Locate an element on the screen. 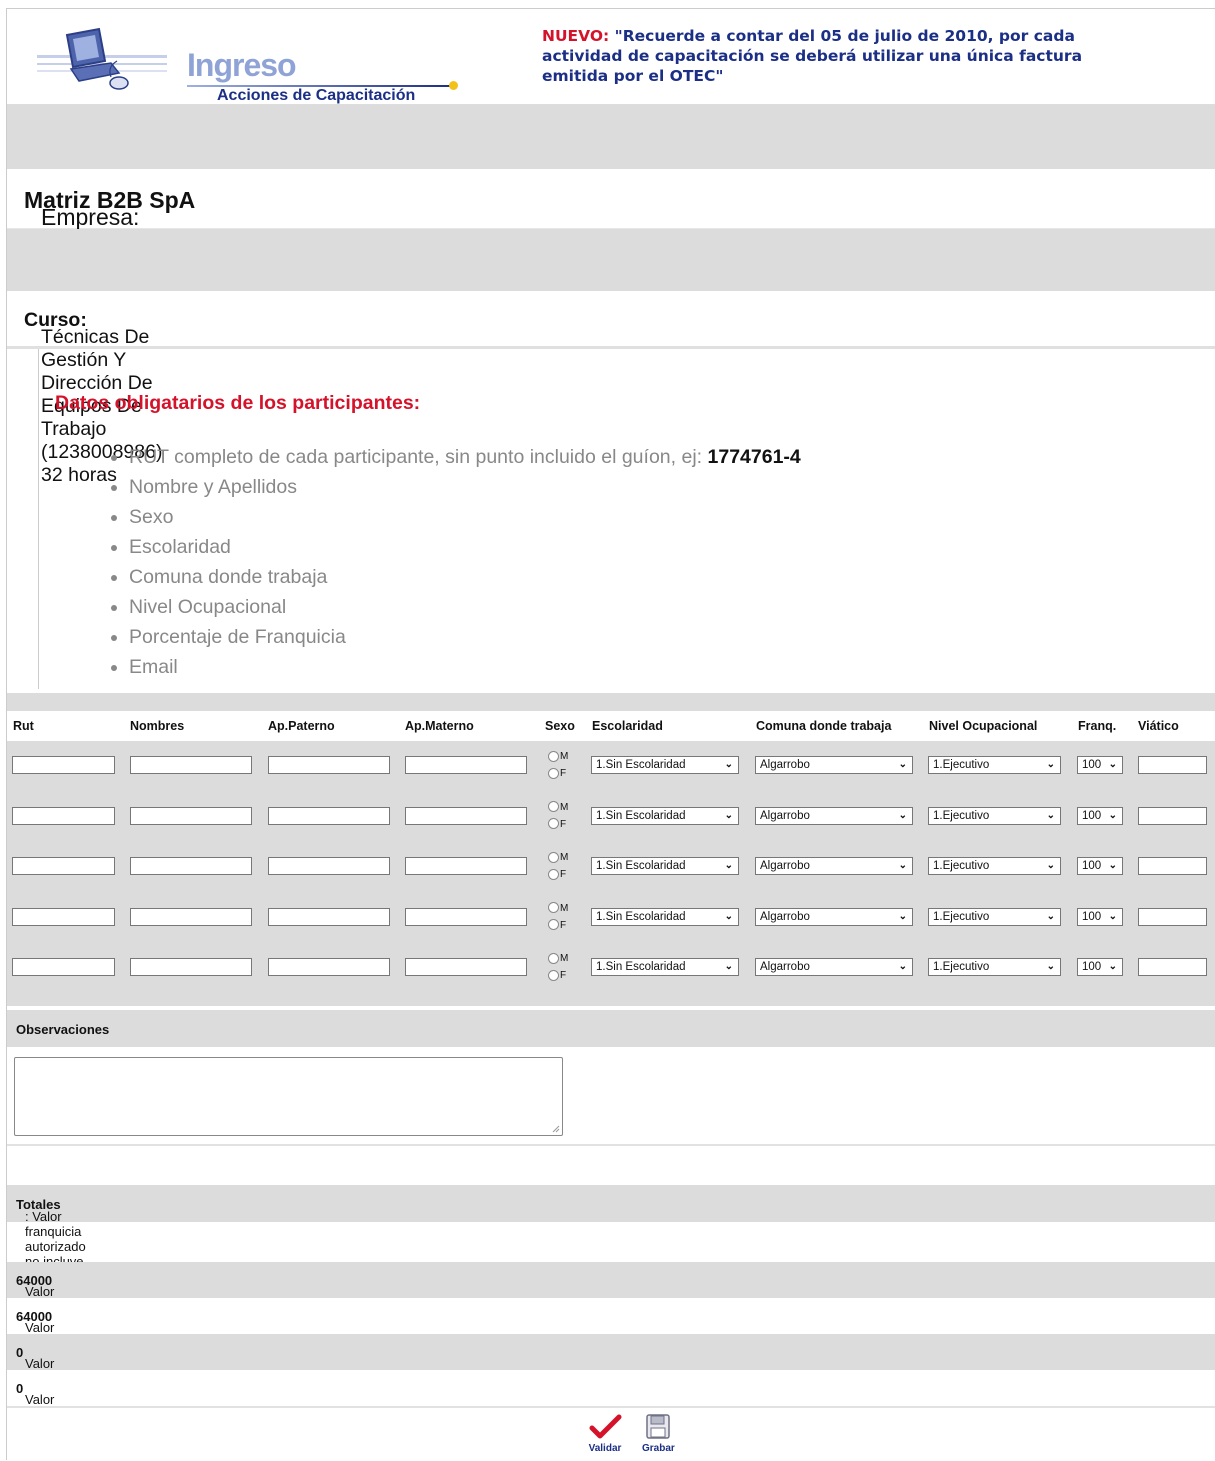 This screenshot has width=1215, height=1461. empresa-label: Empresa: is located at coordinates (90, 217).